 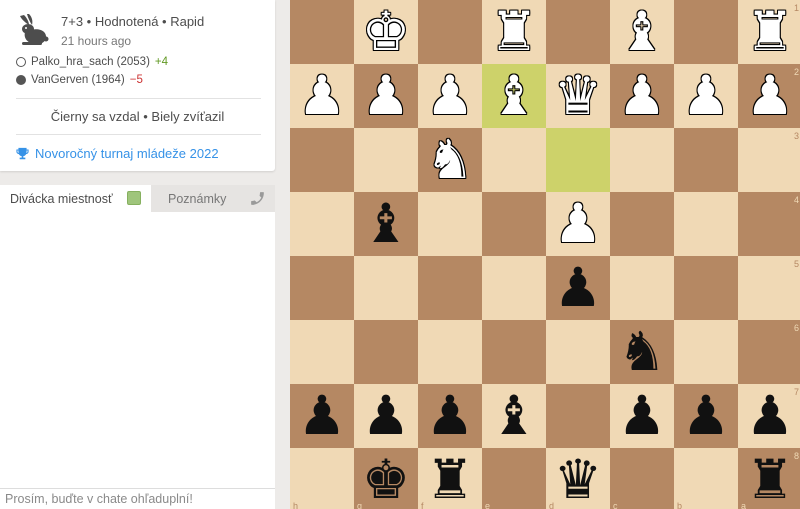 I want to click on square-b5, so click(x=706, y=288).